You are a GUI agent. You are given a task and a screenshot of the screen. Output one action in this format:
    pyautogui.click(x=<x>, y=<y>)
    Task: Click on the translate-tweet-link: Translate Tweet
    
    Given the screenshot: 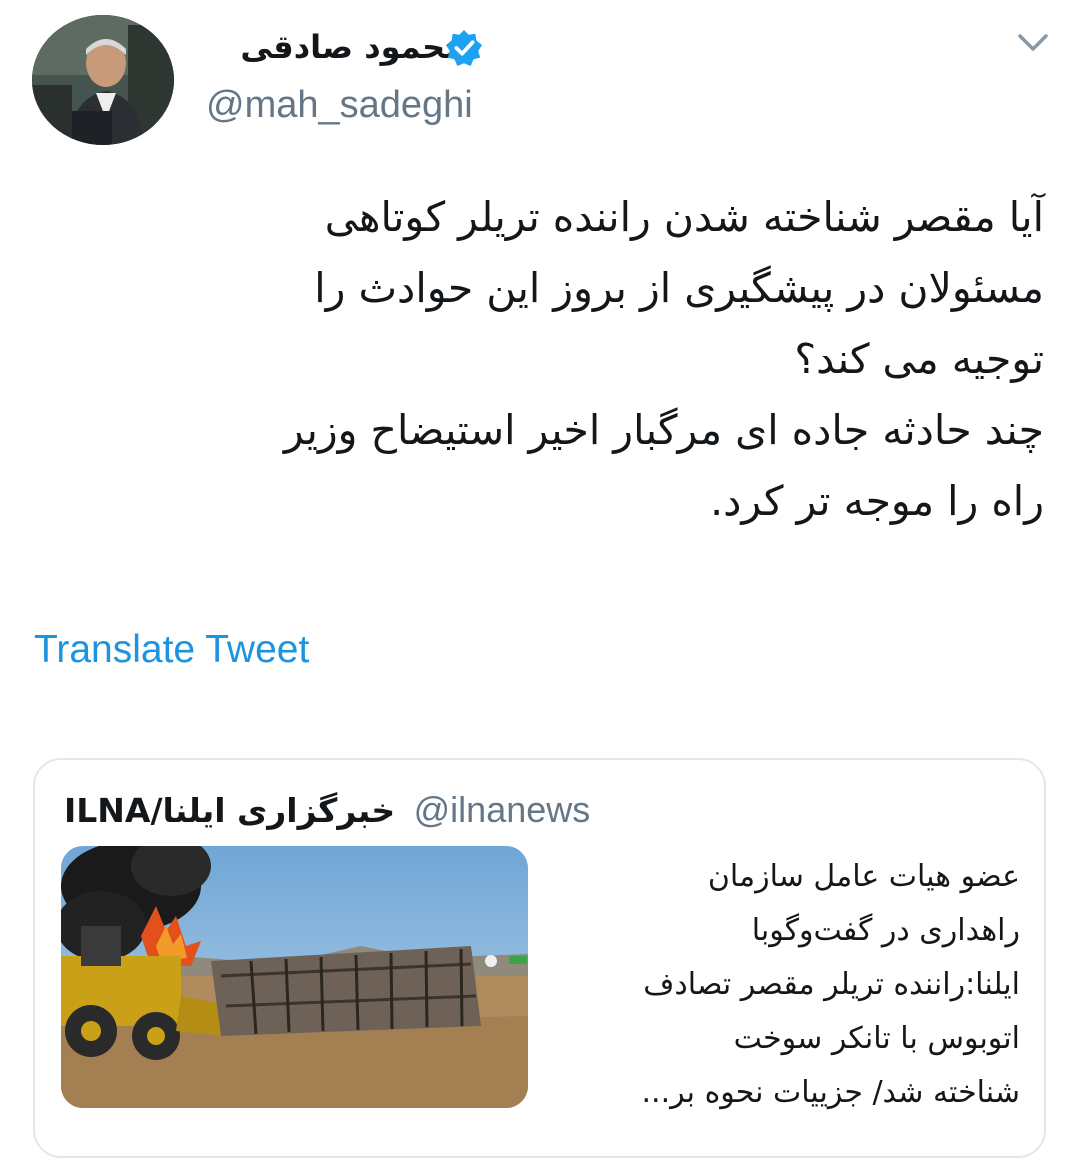 What is the action you would take?
    pyautogui.click(x=171, y=650)
    